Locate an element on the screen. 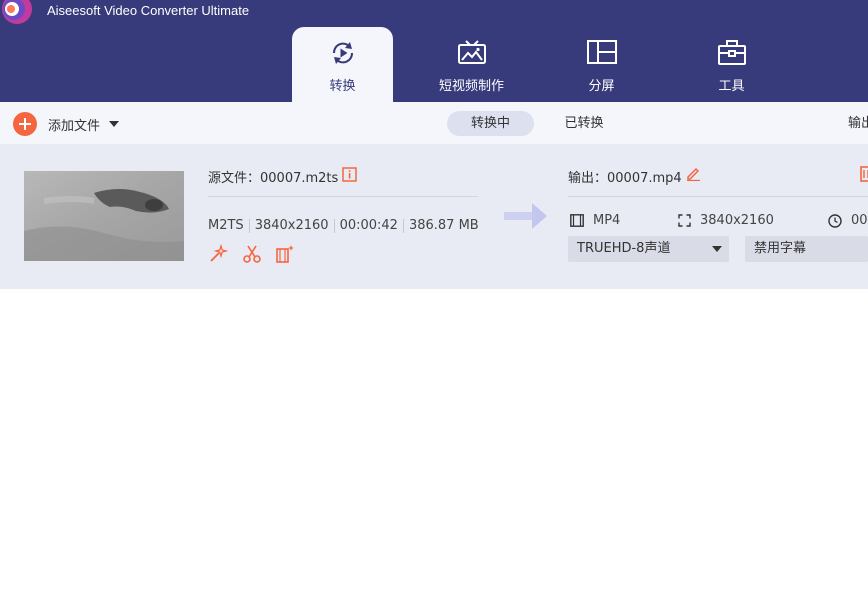  add-files-label: 添加文件 is located at coordinates (74, 126).